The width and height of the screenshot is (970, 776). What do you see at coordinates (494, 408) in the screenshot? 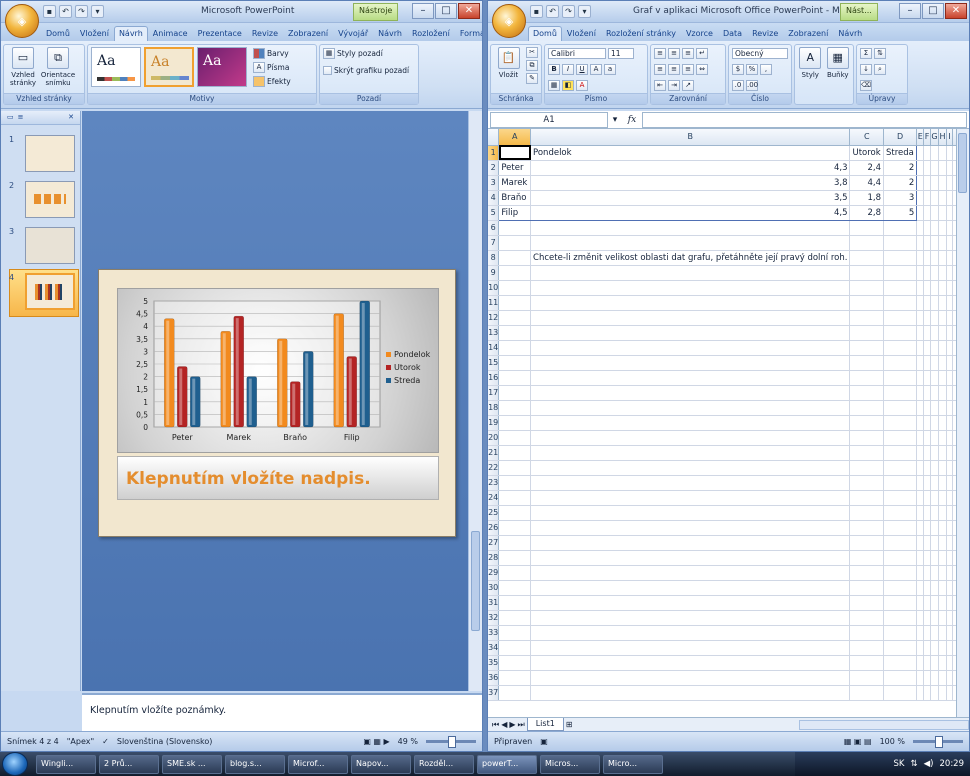
I see `row-header: 18` at bounding box center [494, 408].